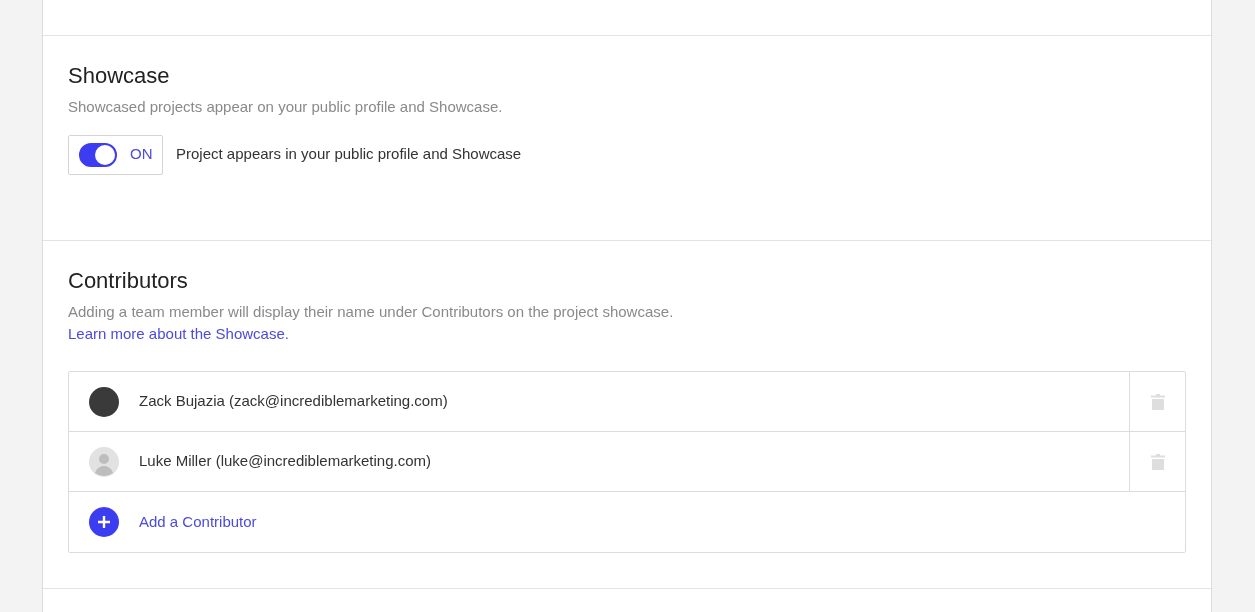 Image resolution: width=1255 pixels, height=612 pixels. Describe the element at coordinates (128, 281) in the screenshot. I see `section-title: Contributors` at that location.